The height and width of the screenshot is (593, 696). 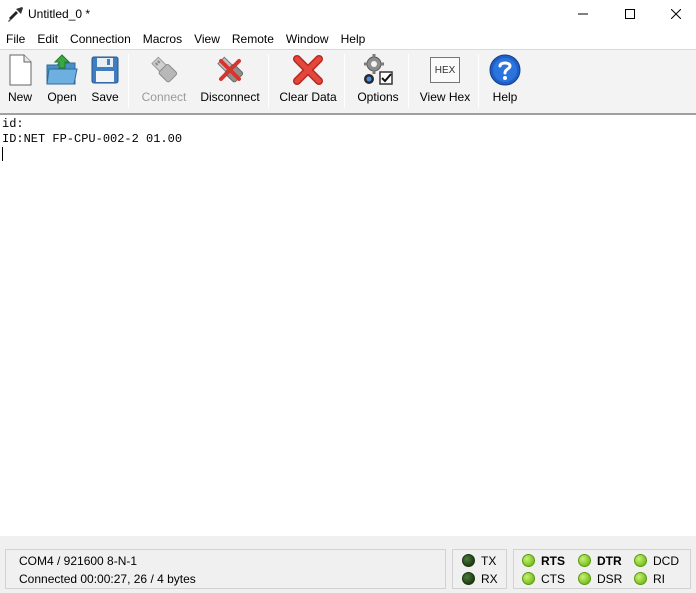 What do you see at coordinates (610, 579) in the screenshot?
I see `dsr-label: DSR` at bounding box center [610, 579].